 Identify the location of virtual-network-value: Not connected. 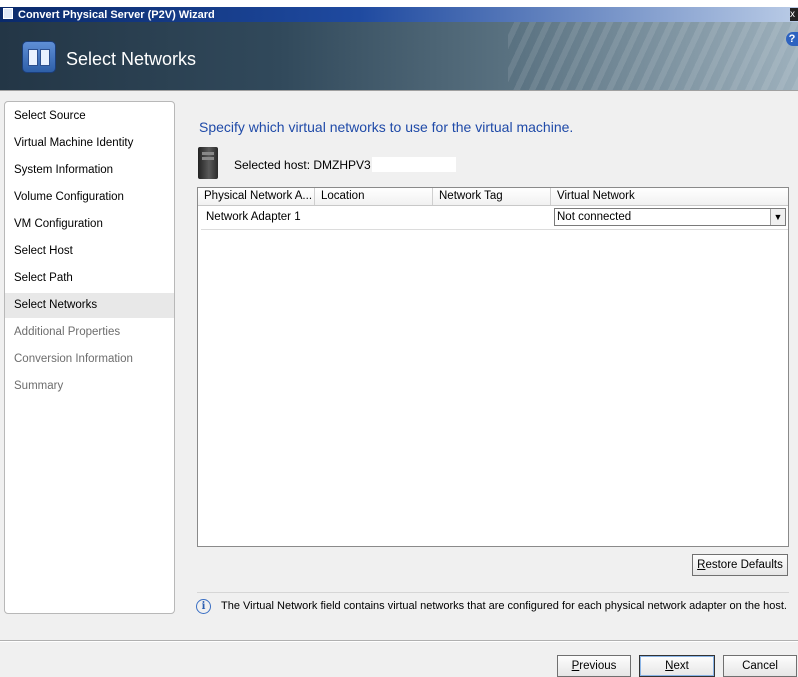
(594, 217).